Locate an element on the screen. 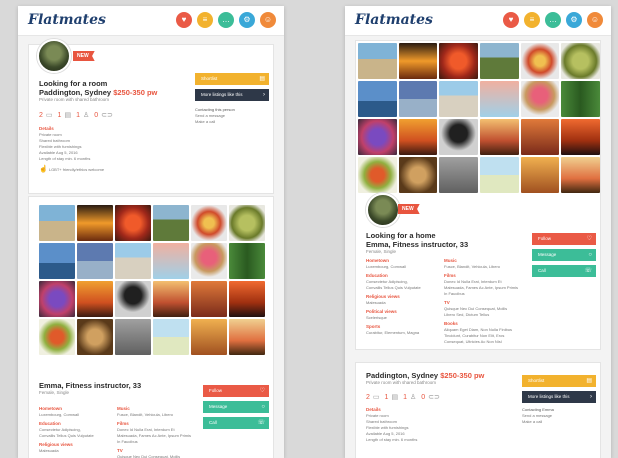 This screenshot has height=458, width=618. message-label: Message is located at coordinates (547, 254).